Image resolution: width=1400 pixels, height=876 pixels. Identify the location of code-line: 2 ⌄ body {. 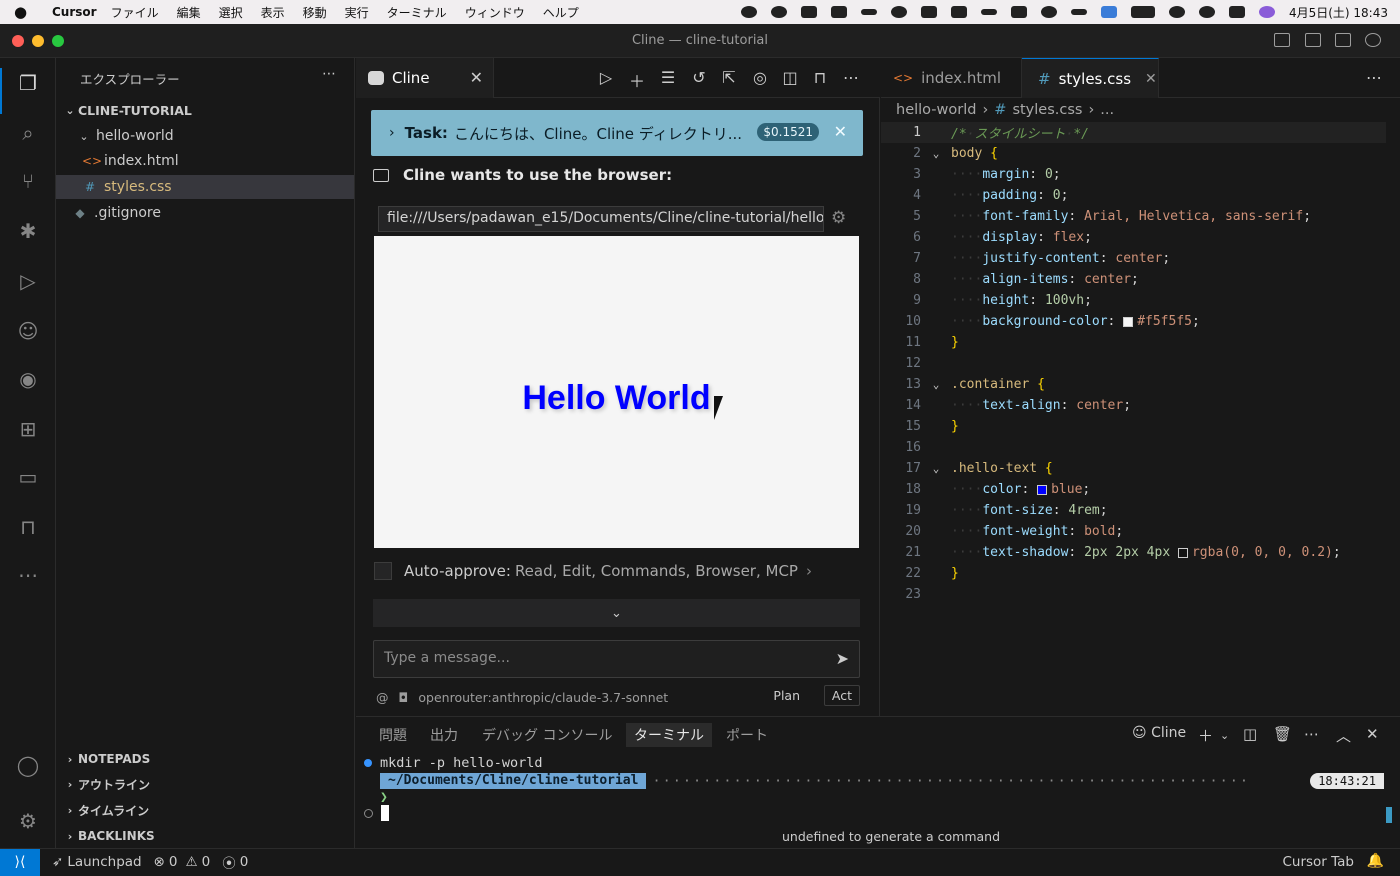
(1133, 153).